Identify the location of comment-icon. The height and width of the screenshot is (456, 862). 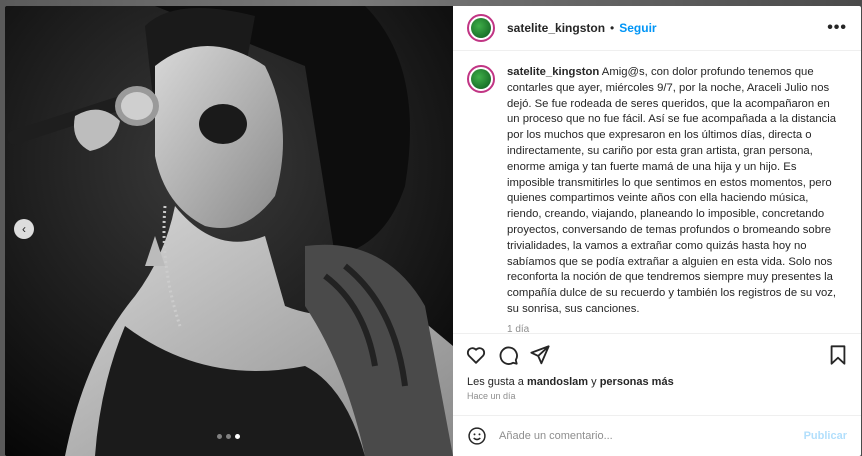
(508, 355).